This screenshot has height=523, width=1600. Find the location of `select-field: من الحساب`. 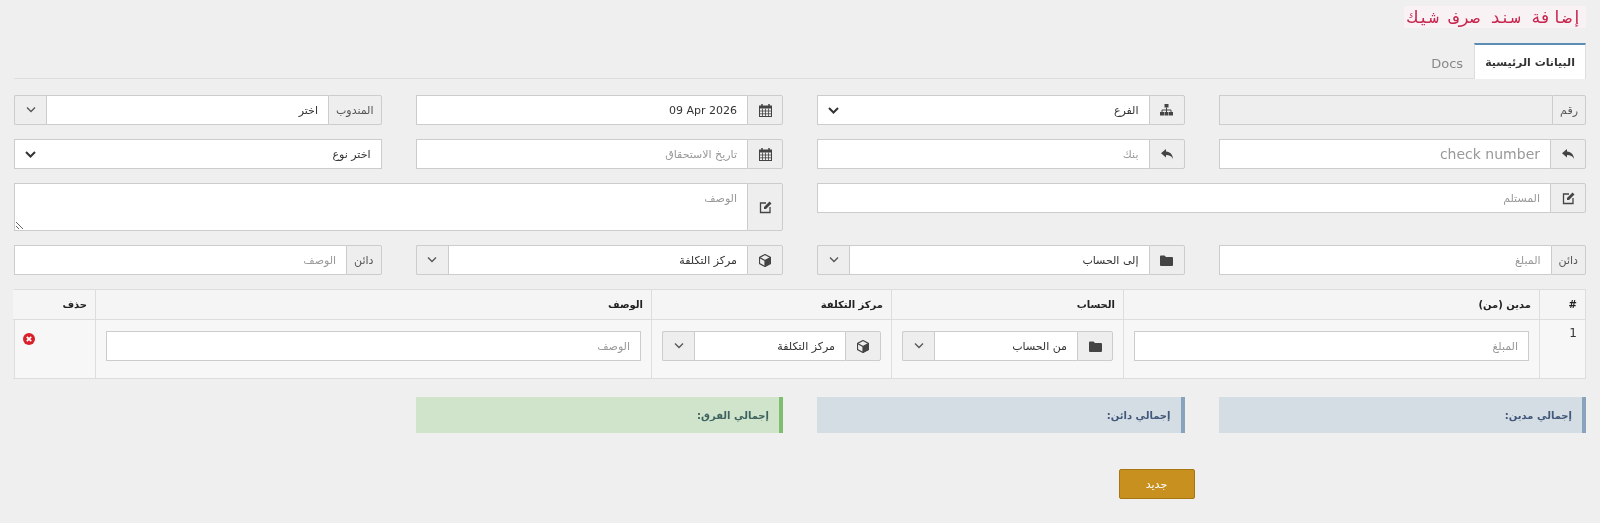

select-field: من الحساب is located at coordinates (1005, 346).